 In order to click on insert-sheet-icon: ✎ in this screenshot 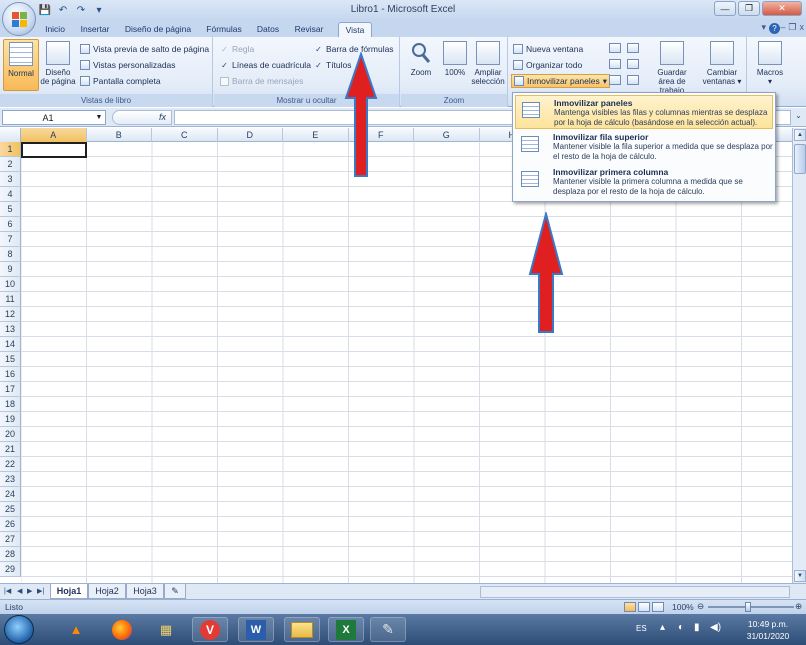, I will do `click(175, 591)`.